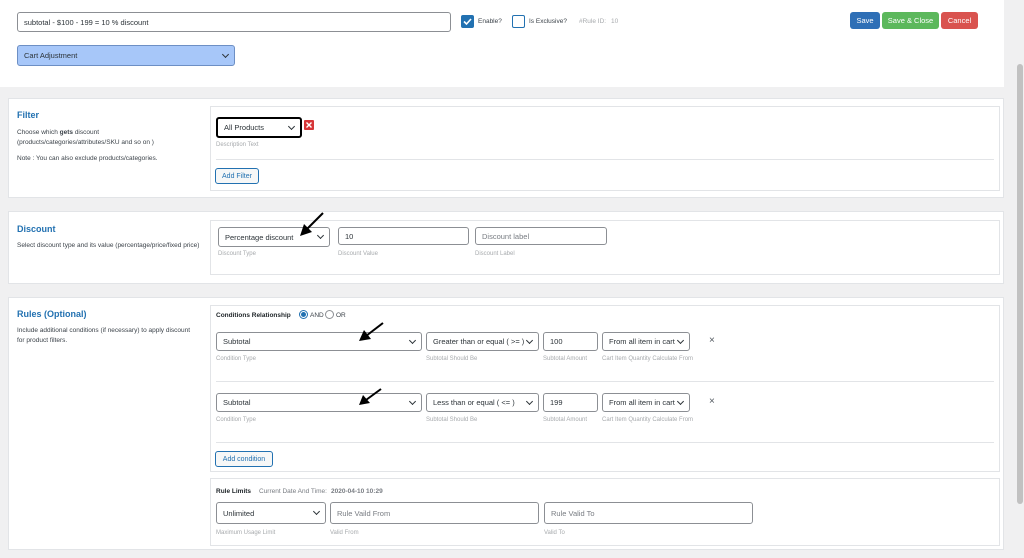 This screenshot has height=558, width=1024. Describe the element at coordinates (541, 236) in the screenshot. I see `discount-label-input: Discount label` at that location.